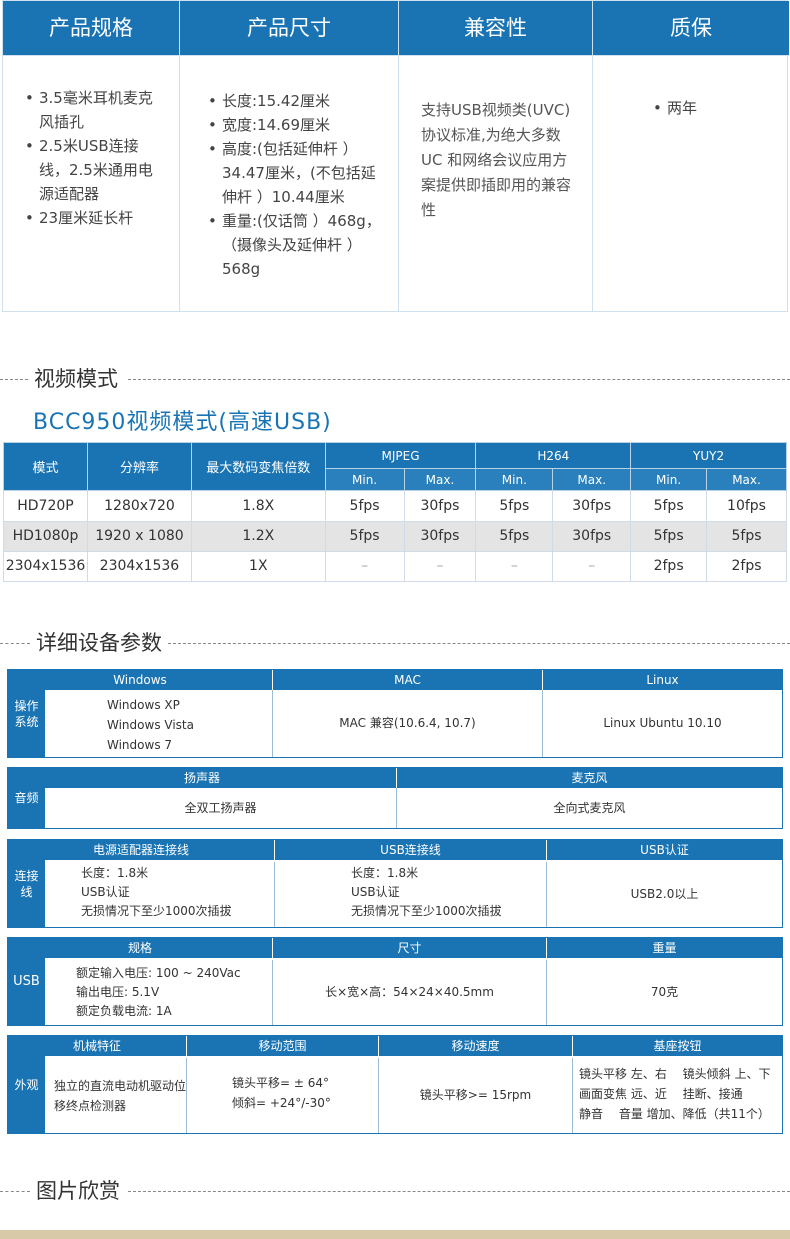  I want to click on usb-spec-line: 额定输入电压: 100 ~ 240Vac, so click(158, 973).